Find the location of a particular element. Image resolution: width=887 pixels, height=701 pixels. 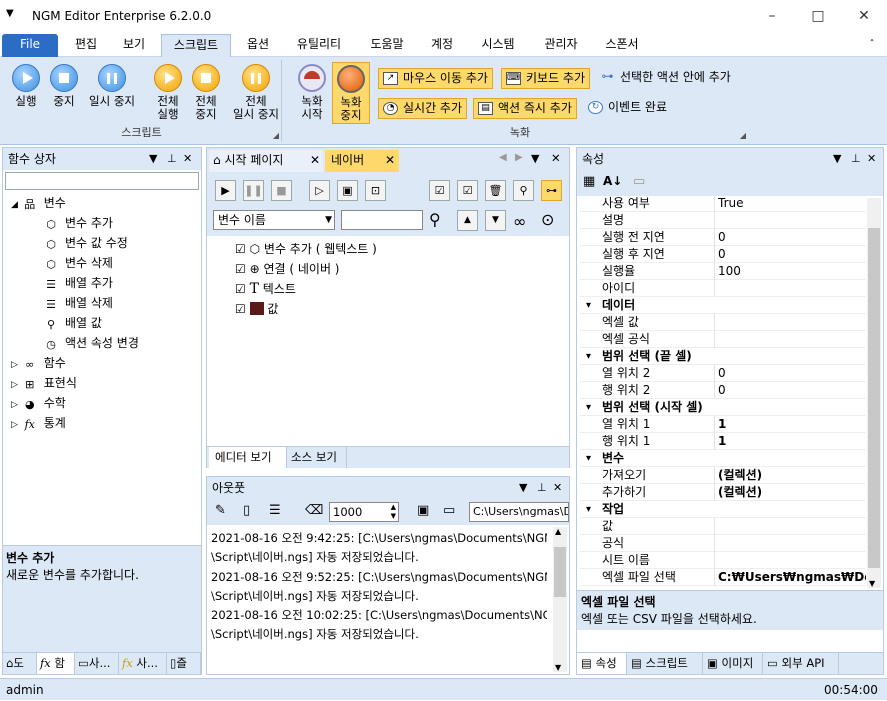

tree-item-add-variable: ⬡ 변수 추가 is located at coordinates (78, 223).